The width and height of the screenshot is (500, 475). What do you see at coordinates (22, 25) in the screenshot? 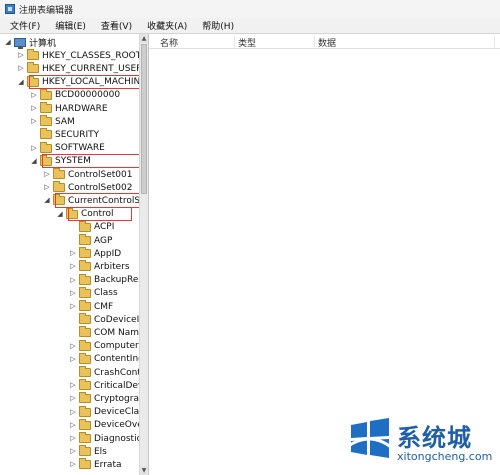
I see `menu-file: 文件(F)` at bounding box center [22, 25].